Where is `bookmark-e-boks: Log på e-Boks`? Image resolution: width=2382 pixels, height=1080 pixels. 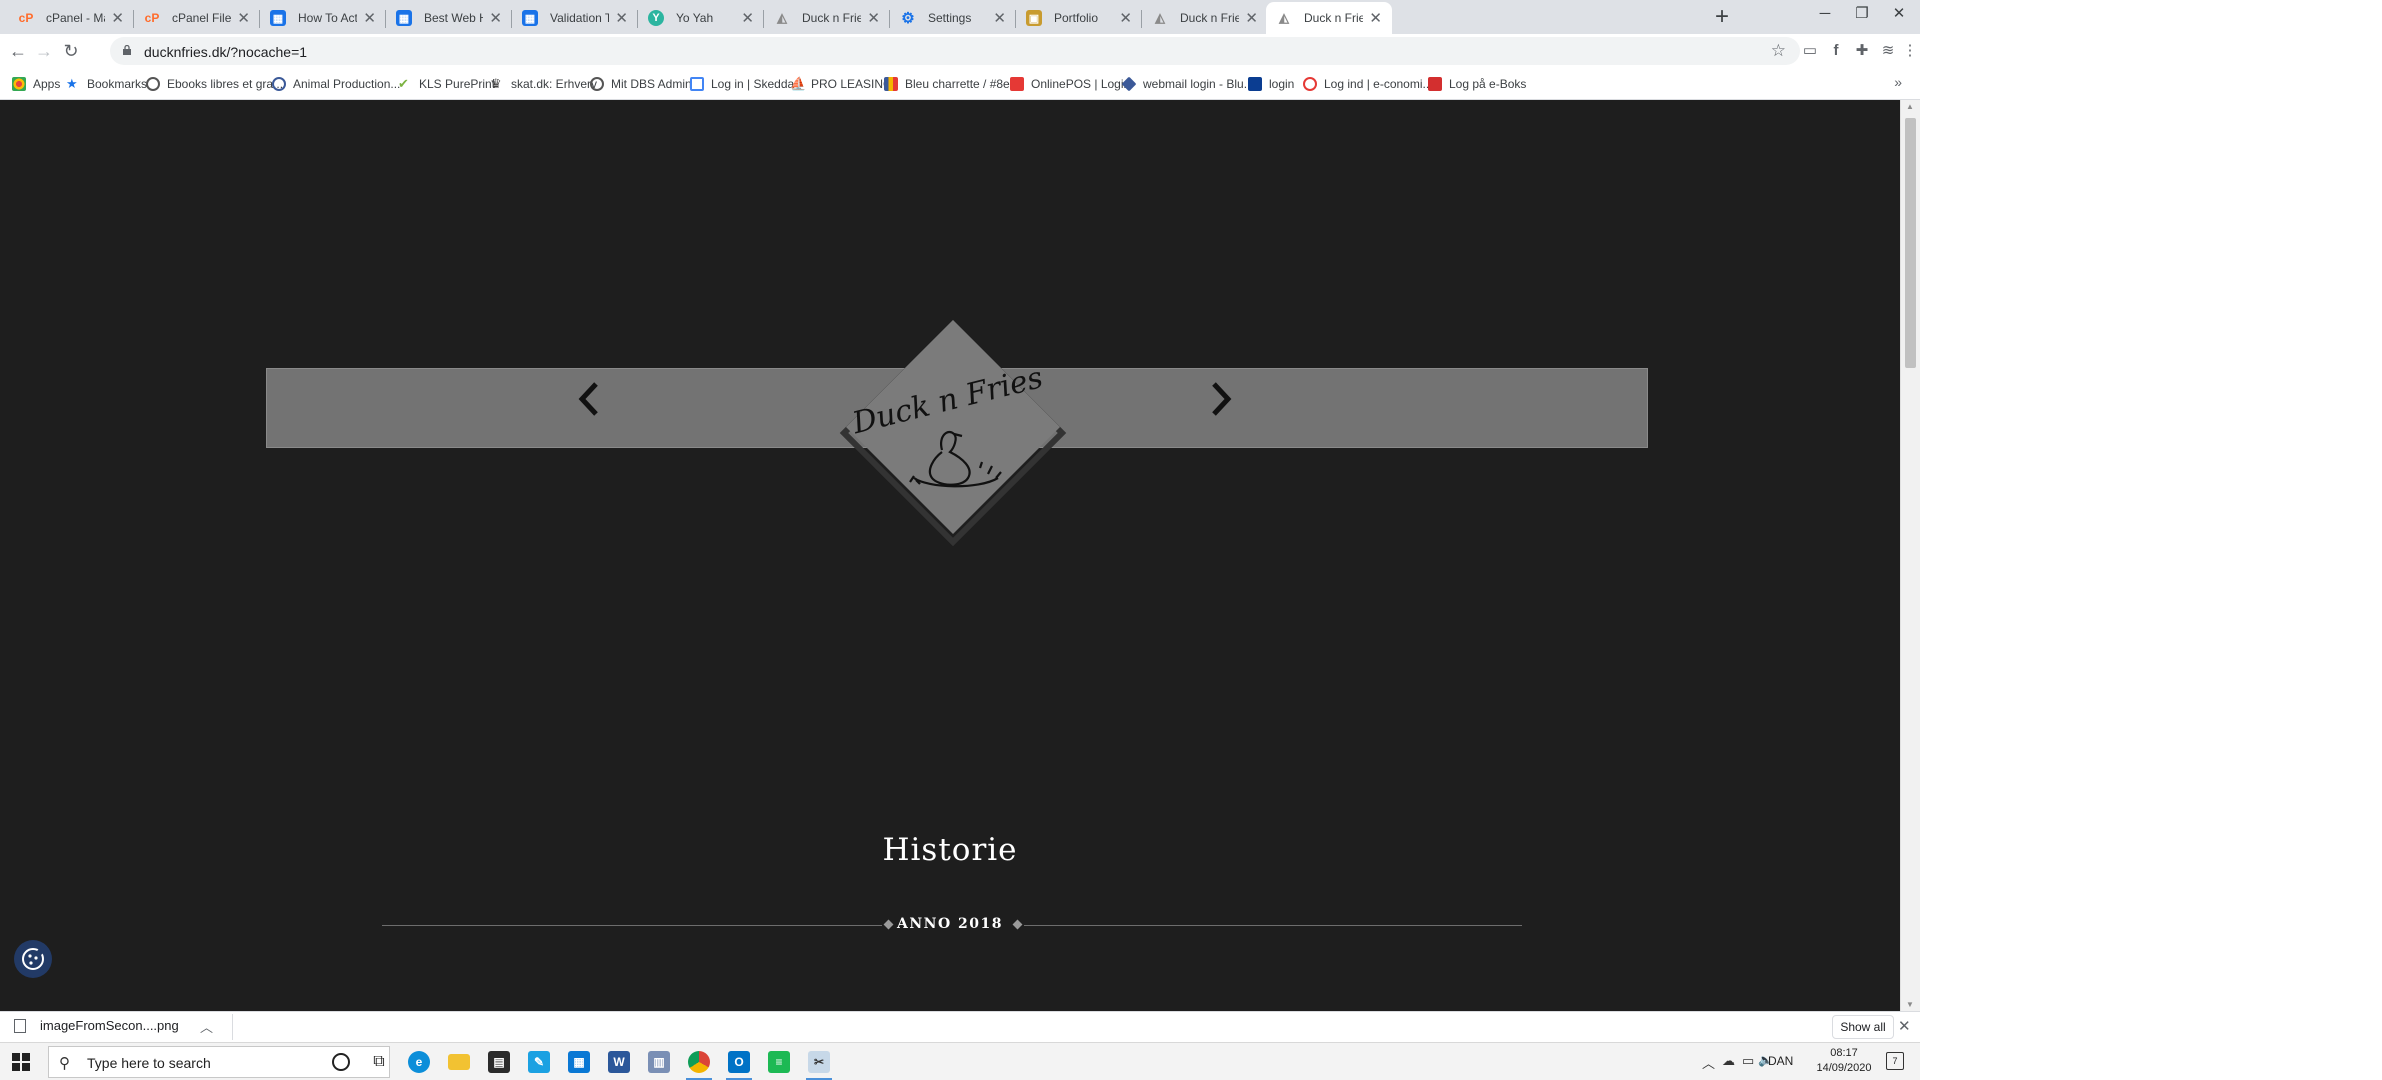
bookmark-e-boks: Log på e-Boks is located at coordinates (1477, 84).